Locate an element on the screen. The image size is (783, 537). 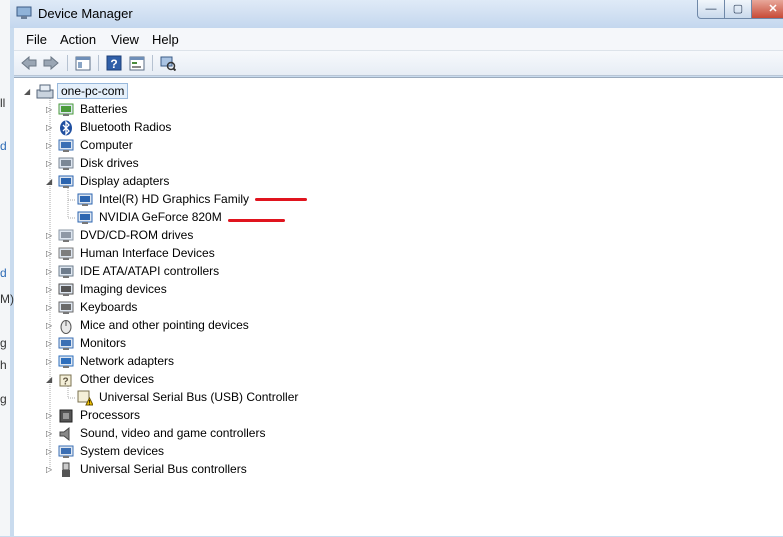
tree-category-label: Batteries is located at coordinates (103, 109).